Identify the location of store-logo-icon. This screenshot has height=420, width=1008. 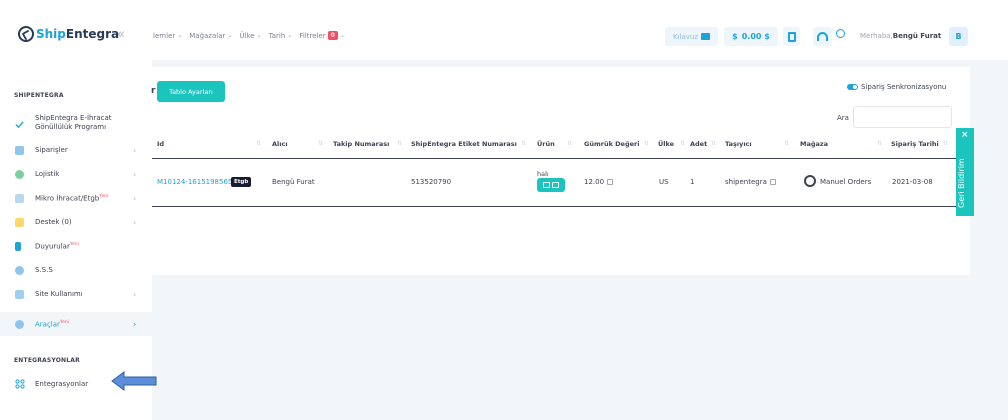
(810, 181).